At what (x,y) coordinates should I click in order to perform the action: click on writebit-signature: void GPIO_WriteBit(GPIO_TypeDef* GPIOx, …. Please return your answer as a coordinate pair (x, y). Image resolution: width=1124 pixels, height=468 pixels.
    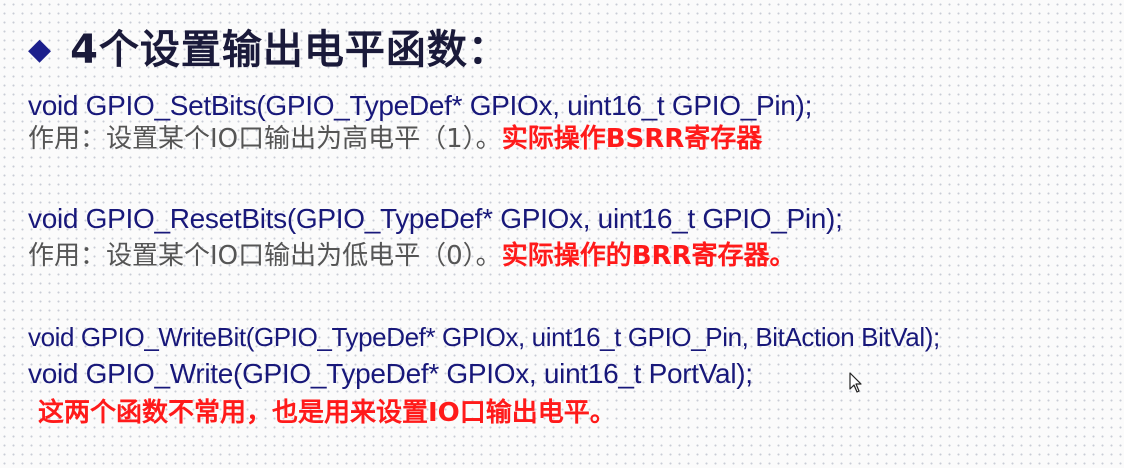
    Looking at the image, I should click on (484, 337).